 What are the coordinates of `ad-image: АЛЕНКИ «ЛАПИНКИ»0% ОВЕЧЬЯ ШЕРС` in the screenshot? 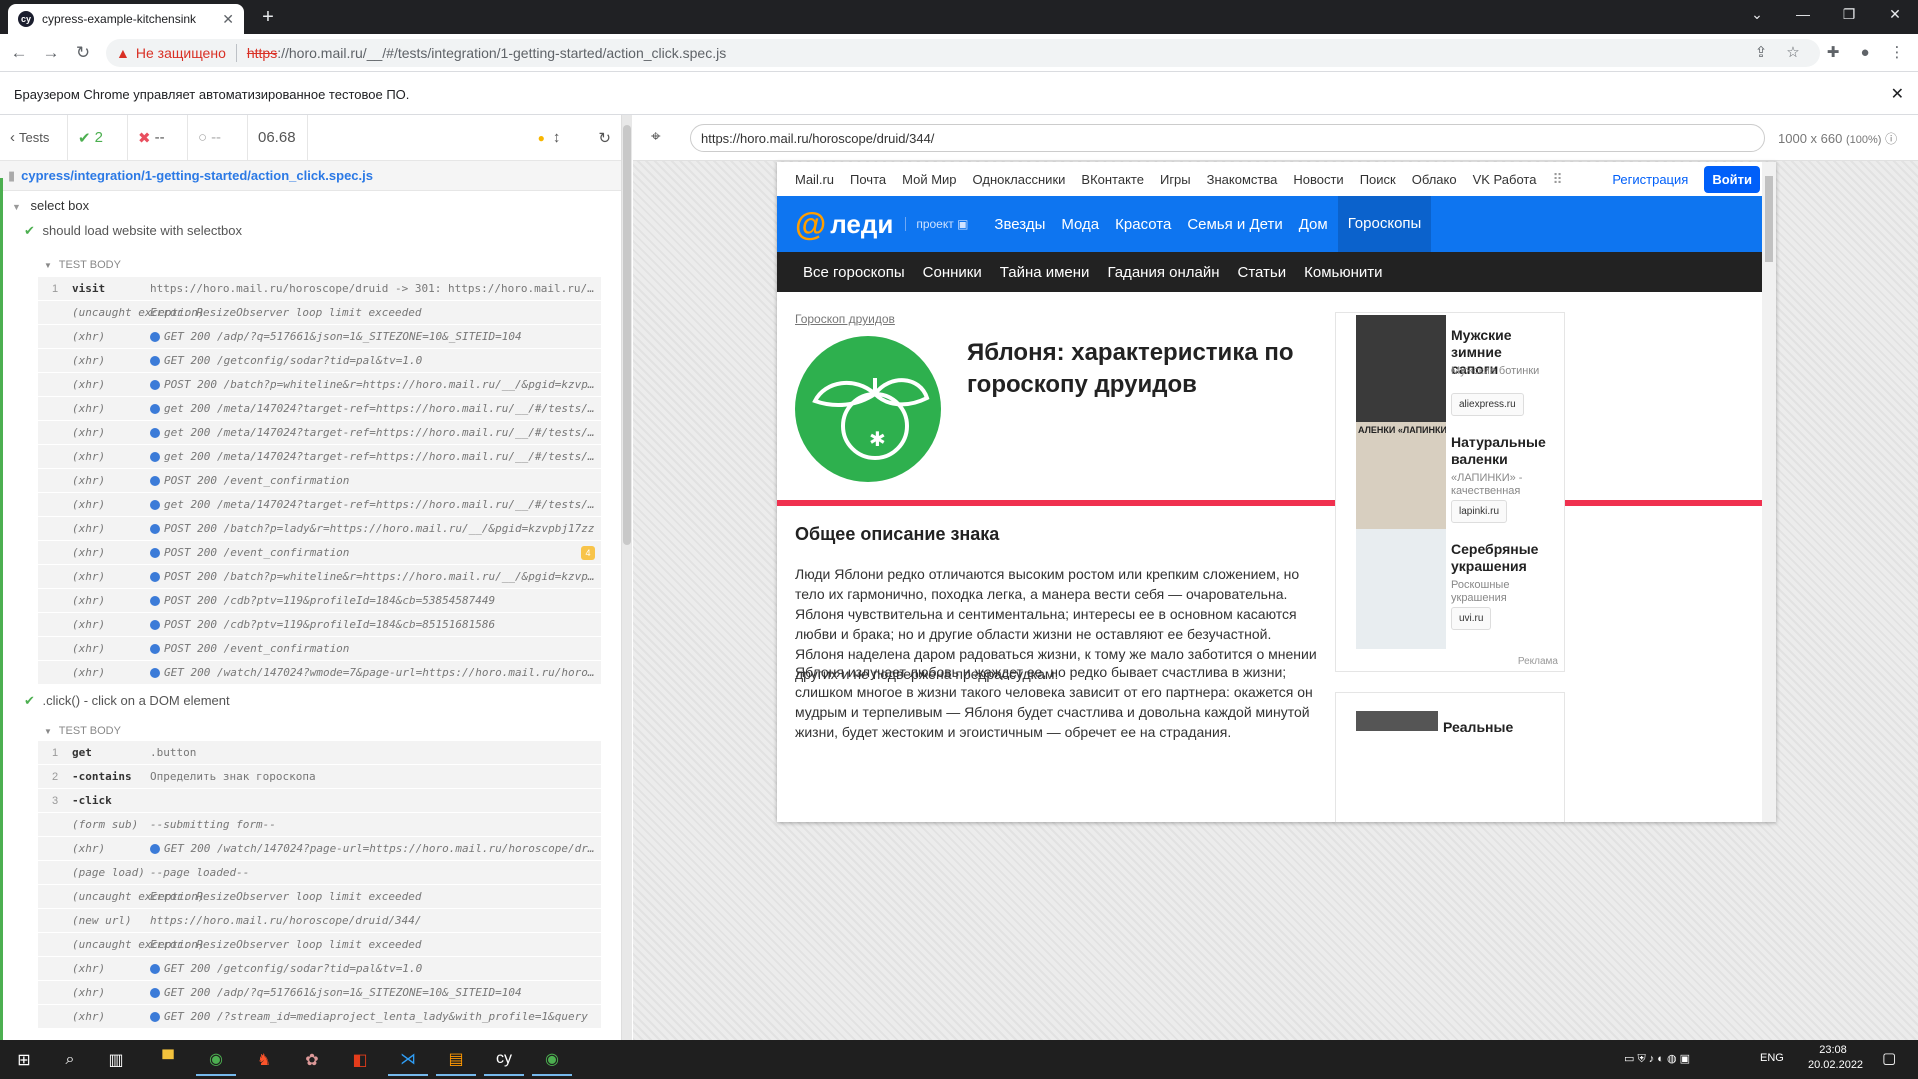 It's located at (1401, 482).